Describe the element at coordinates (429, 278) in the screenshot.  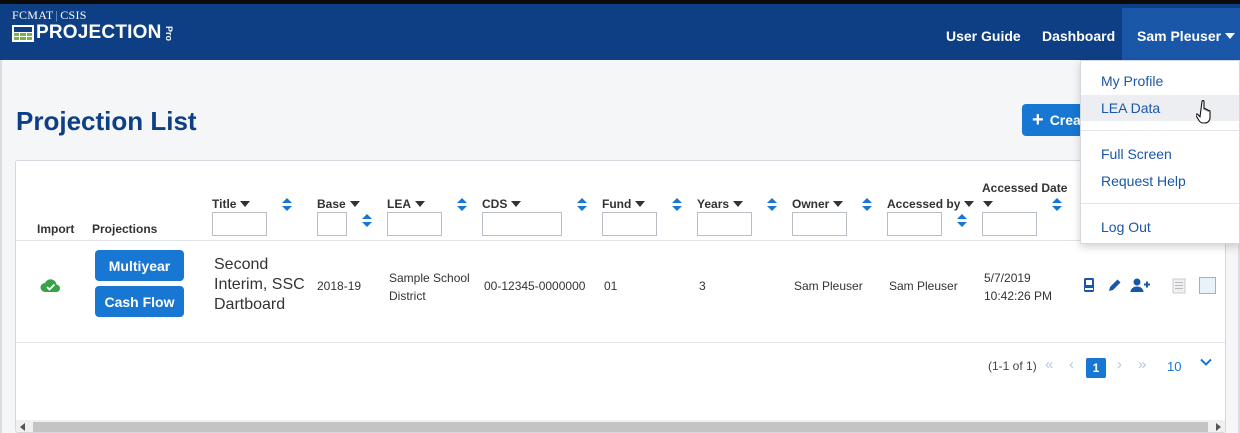
I see `cell-lea-line: Sample School` at that location.